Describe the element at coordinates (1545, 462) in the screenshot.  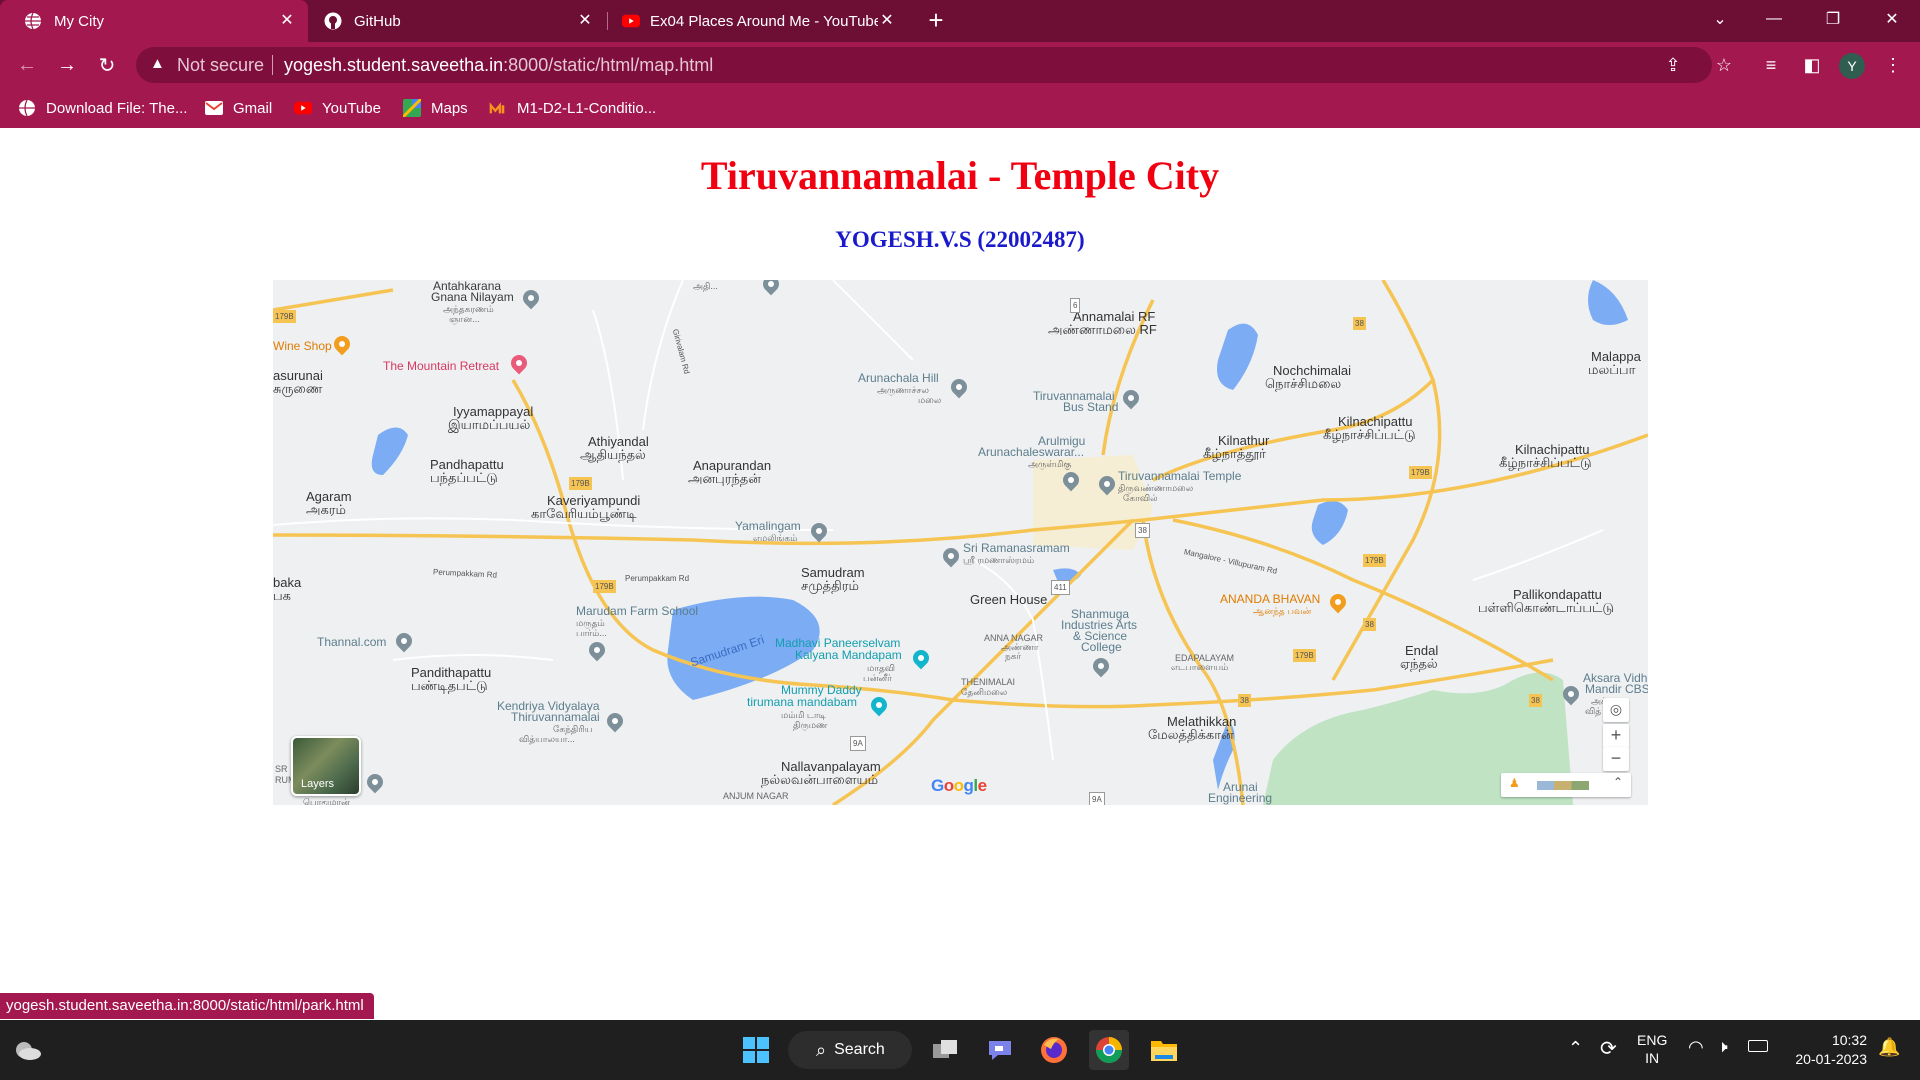
I see `map-label: கீழ்நாச்சிப்பட்டு` at that location.